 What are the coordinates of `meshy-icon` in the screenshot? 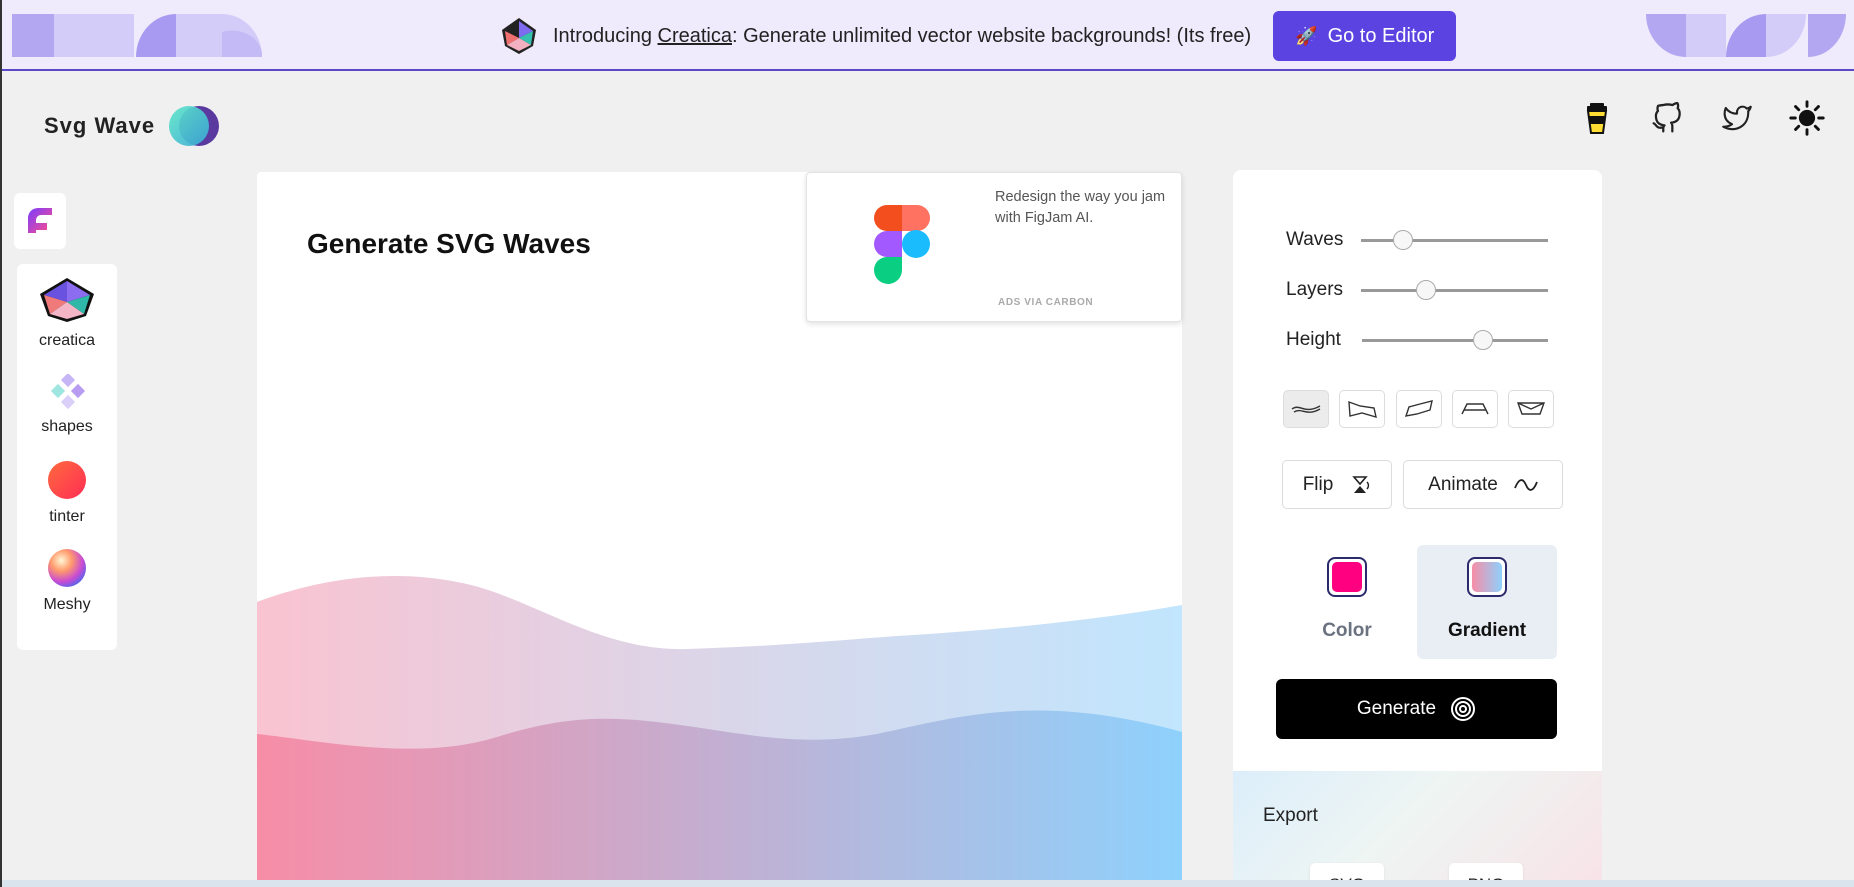 It's located at (67, 568).